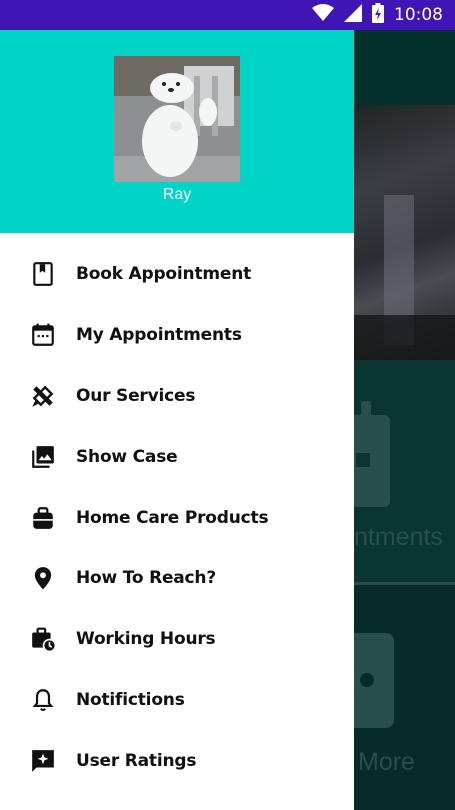 The width and height of the screenshot is (455, 810). I want to click on calendar-icon, so click(43, 335).